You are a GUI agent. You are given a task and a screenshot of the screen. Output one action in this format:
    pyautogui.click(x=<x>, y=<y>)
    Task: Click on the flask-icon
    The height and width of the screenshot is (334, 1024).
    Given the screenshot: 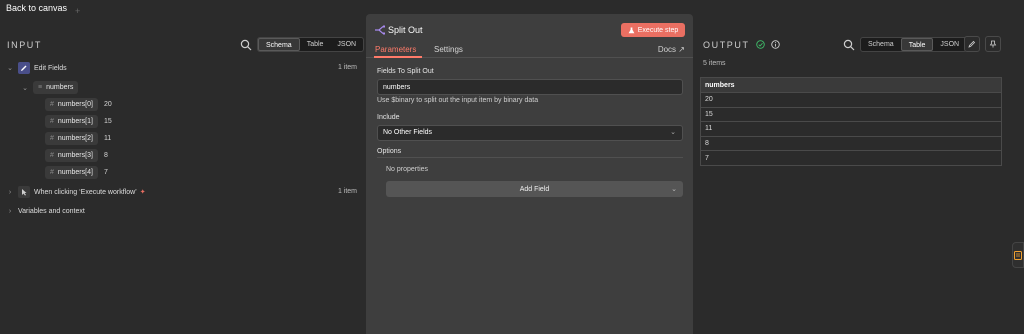 What is the action you would take?
    pyautogui.click(x=631, y=29)
    